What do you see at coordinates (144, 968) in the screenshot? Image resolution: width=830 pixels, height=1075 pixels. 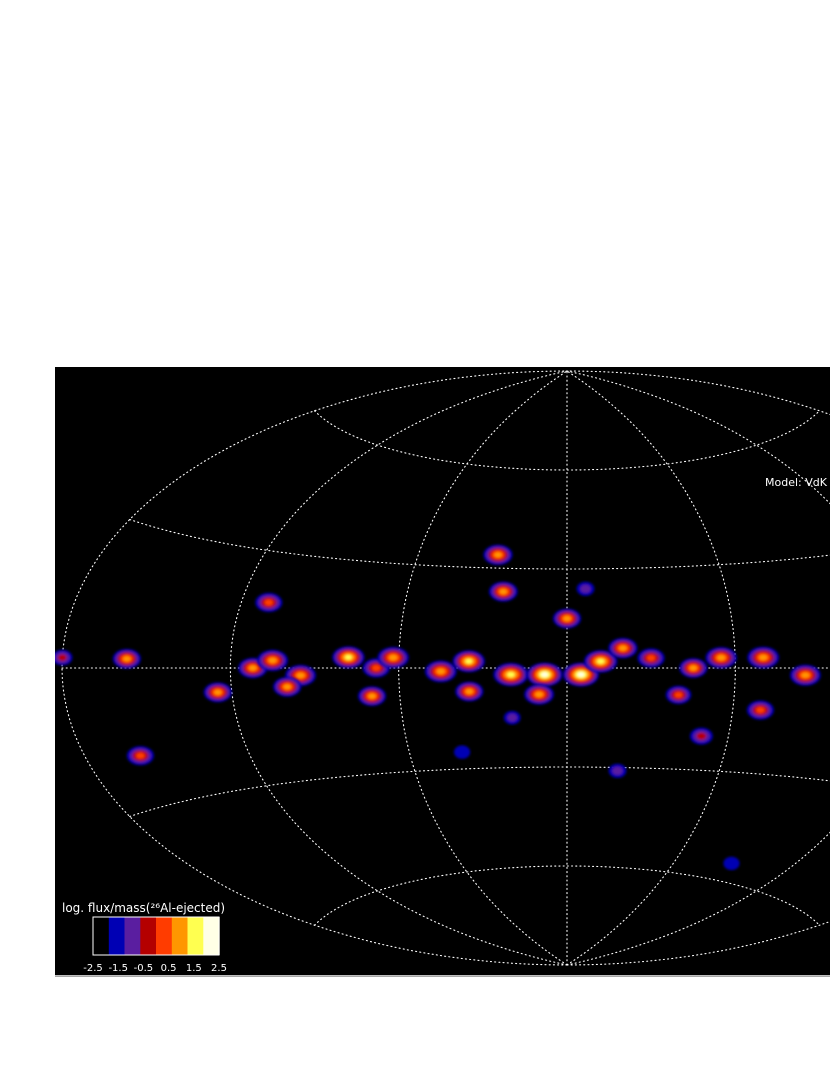 I see `colorbar-tick-label: -0.5` at bounding box center [144, 968].